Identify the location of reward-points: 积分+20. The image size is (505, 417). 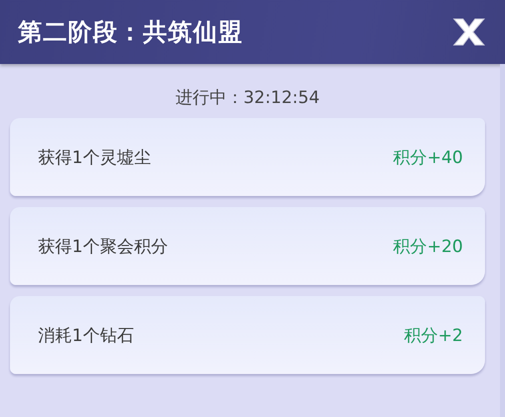
(428, 247).